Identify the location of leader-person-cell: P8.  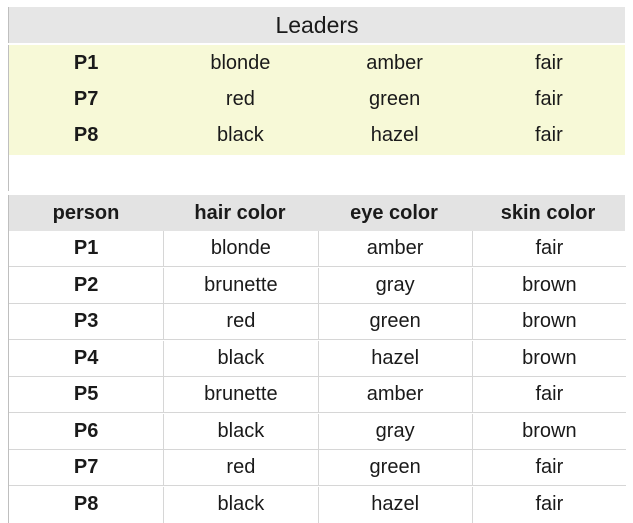
(86, 135).